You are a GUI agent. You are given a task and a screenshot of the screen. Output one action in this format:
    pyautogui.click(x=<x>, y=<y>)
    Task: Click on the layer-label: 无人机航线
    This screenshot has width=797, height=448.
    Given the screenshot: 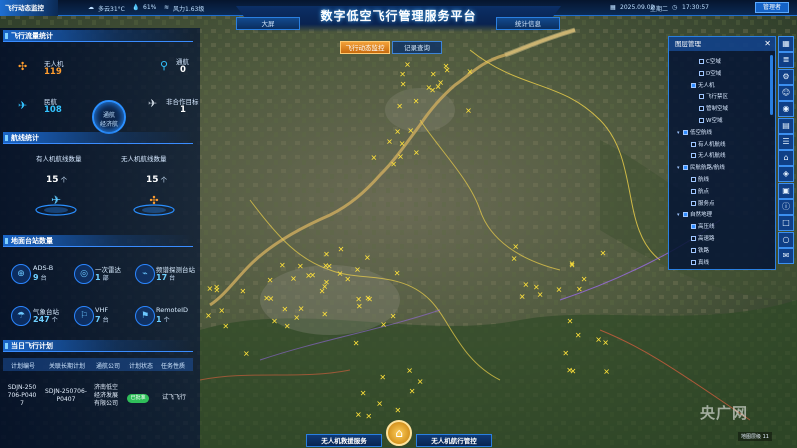 What is the action you would take?
    pyautogui.click(x=712, y=156)
    